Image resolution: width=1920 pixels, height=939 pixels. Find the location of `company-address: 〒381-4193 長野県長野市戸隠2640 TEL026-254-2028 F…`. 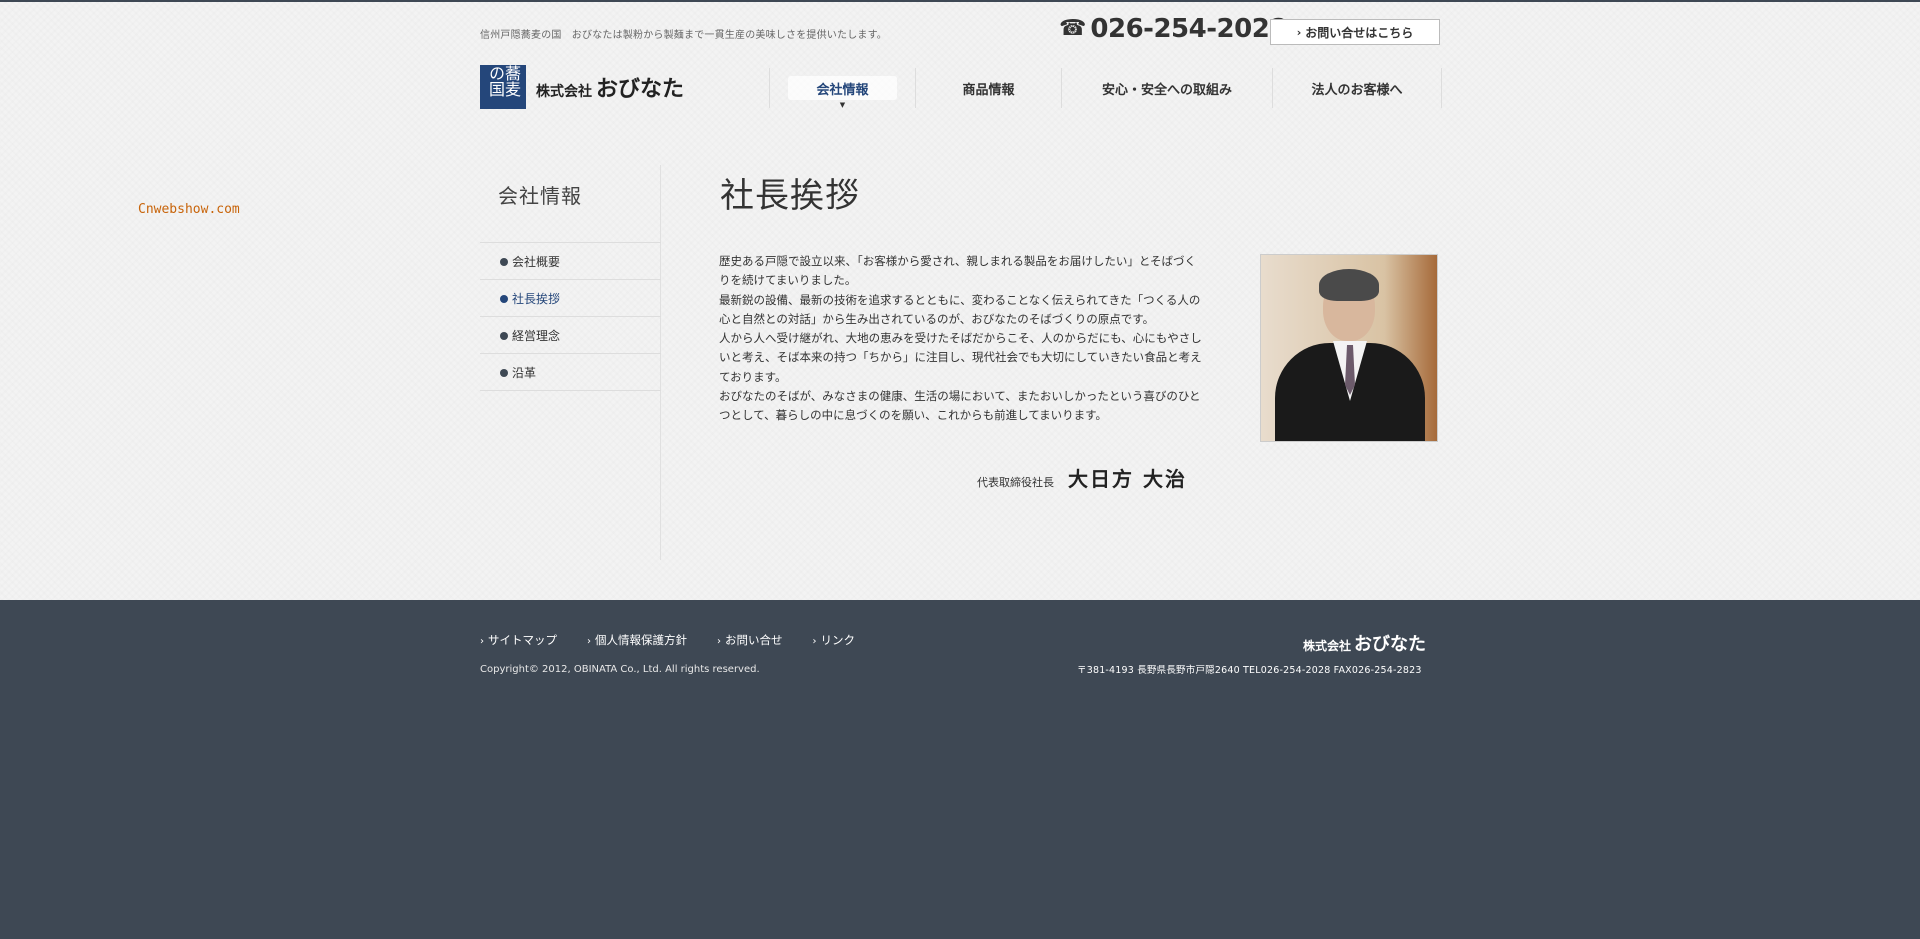

company-address: 〒381-4193 長野県長野市戸隠2640 TEL026-254-2028 F… is located at coordinates (1249, 670).